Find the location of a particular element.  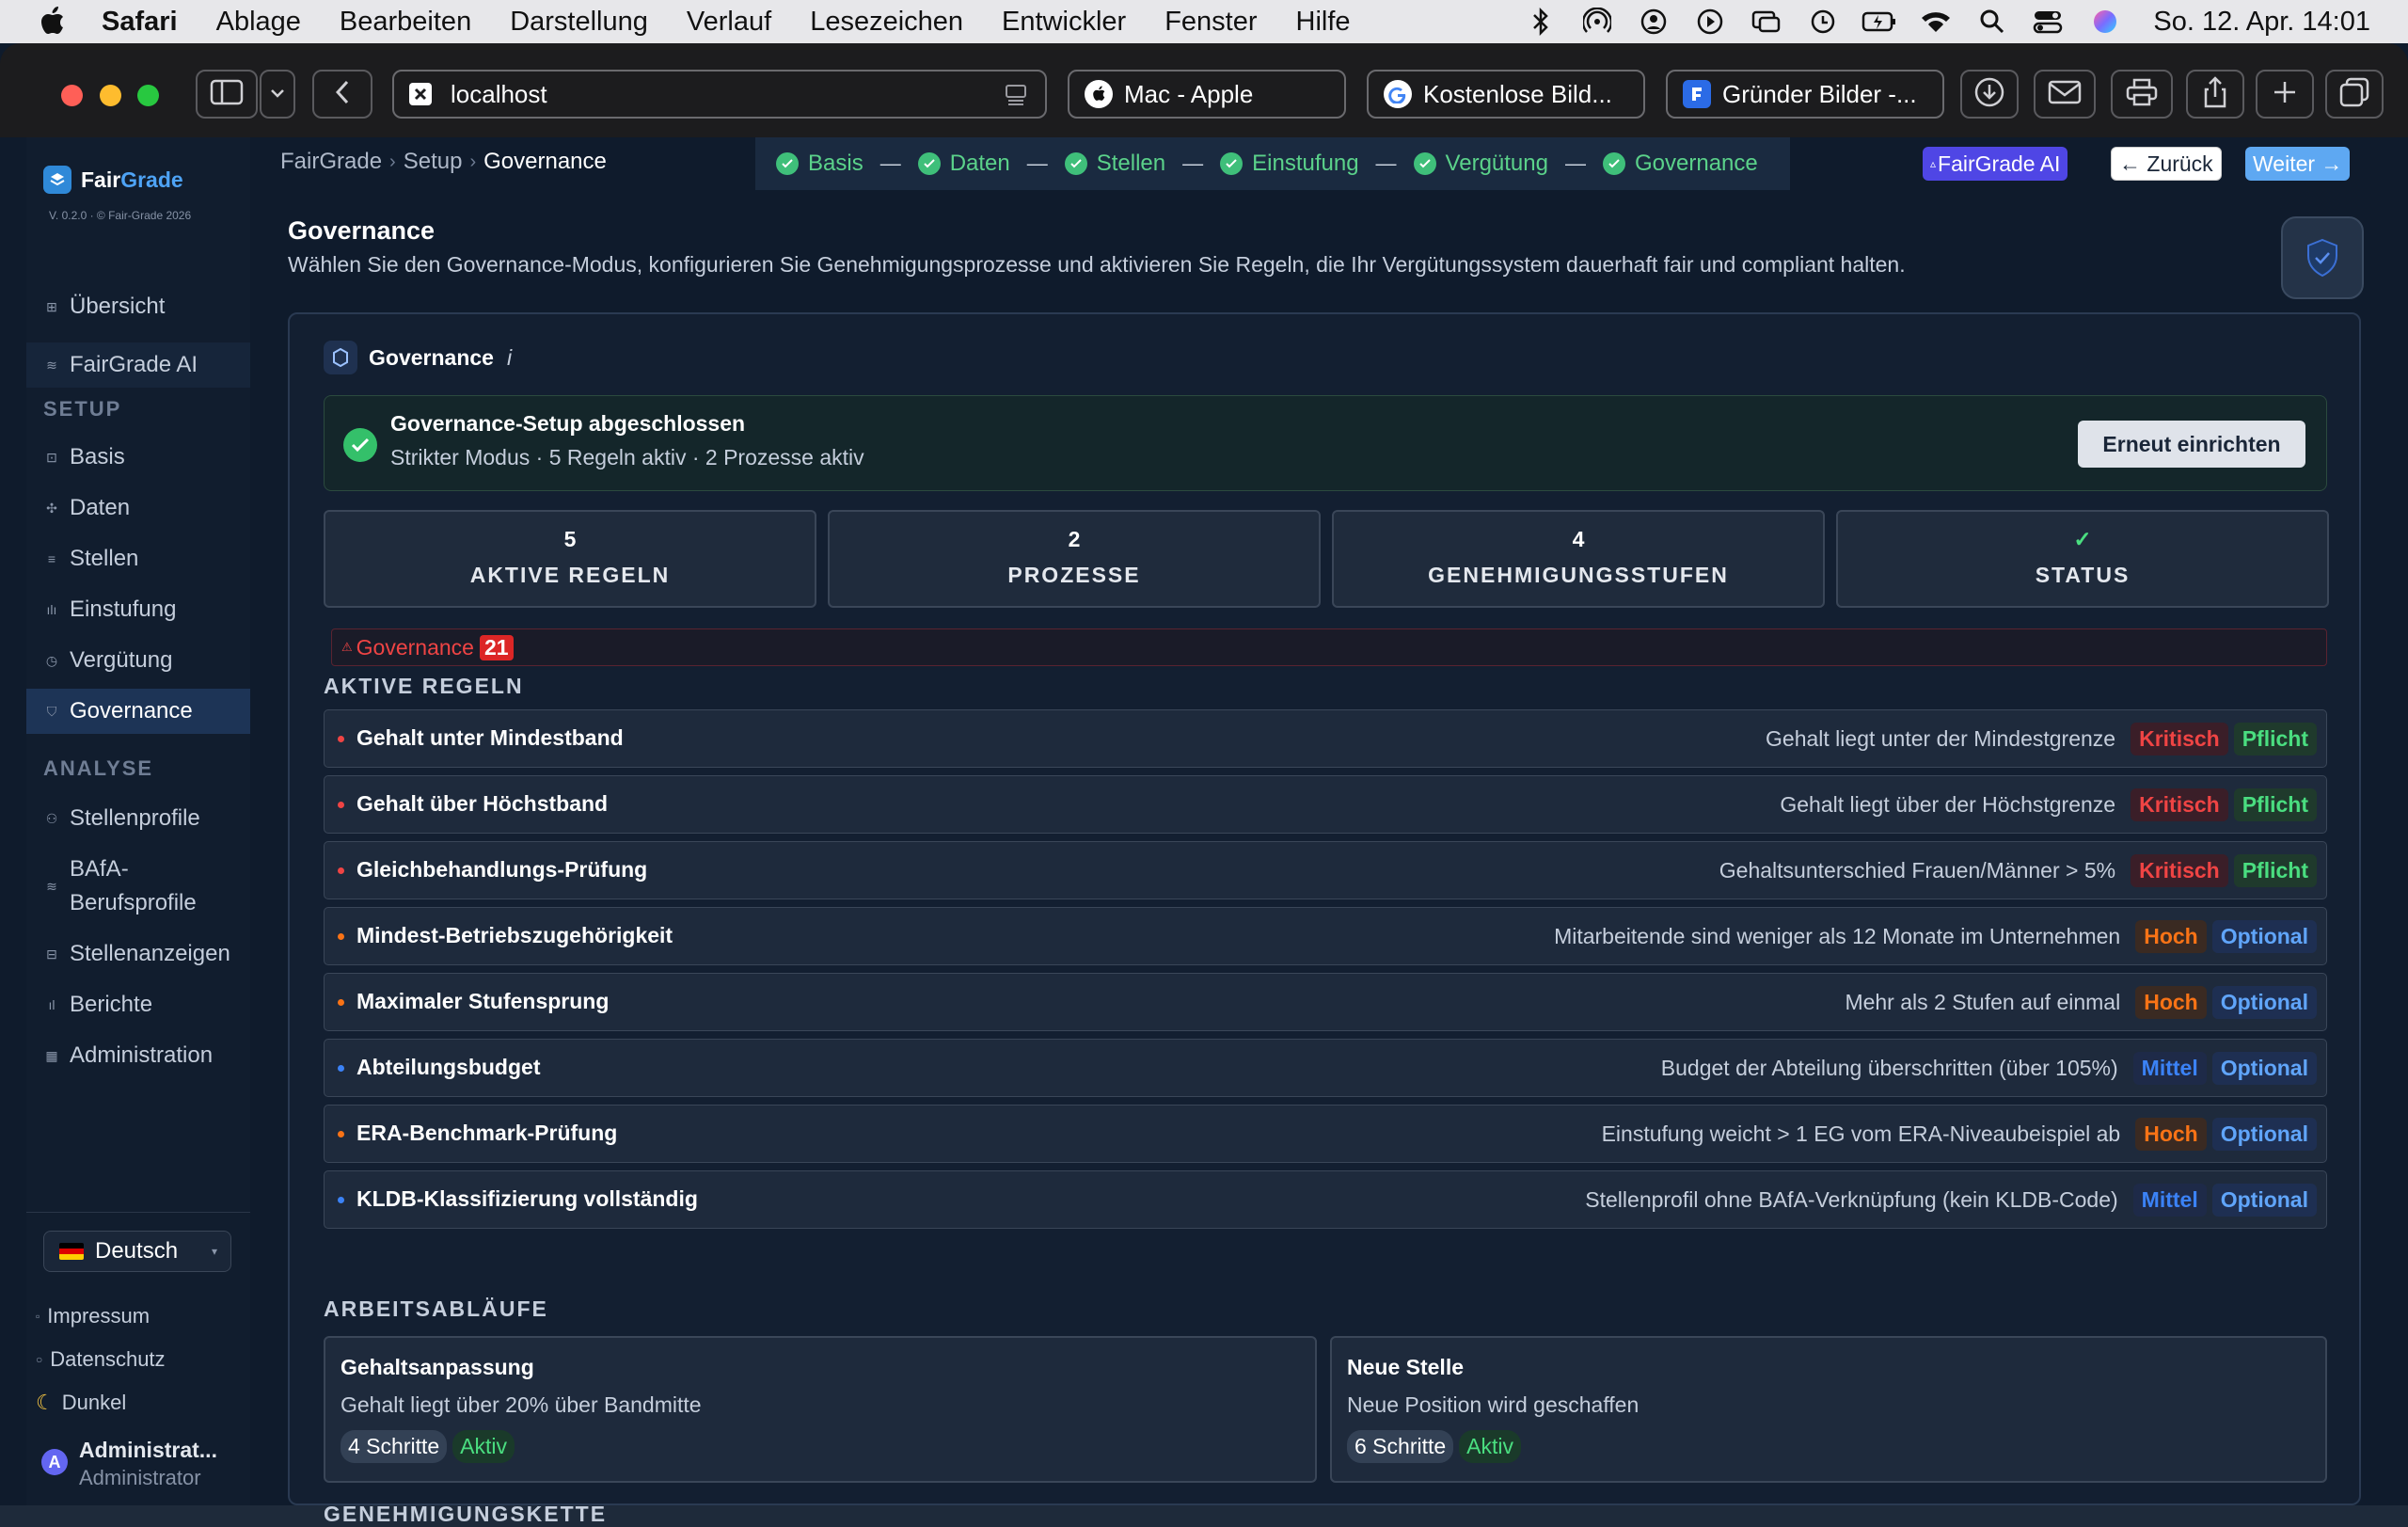

fairgrade-ai-button: ▵ FairGrade AI is located at coordinates (1996, 164).